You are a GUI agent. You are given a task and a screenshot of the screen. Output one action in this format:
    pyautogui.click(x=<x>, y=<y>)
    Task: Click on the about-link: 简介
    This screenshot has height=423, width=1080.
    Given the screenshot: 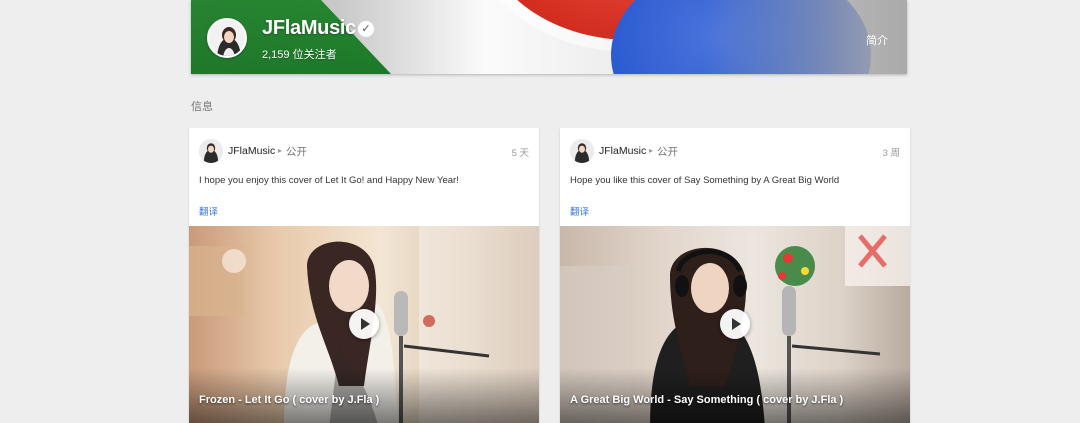 What is the action you would take?
    pyautogui.click(x=877, y=40)
    